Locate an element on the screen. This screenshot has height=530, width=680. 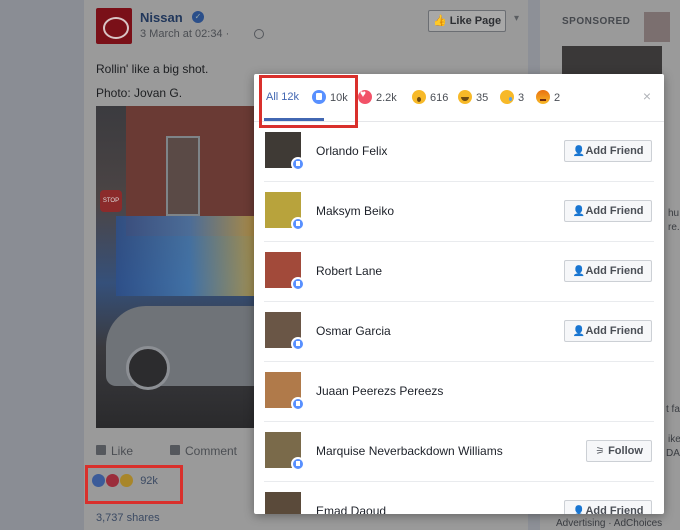
love-icon is located at coordinates (365, 96).